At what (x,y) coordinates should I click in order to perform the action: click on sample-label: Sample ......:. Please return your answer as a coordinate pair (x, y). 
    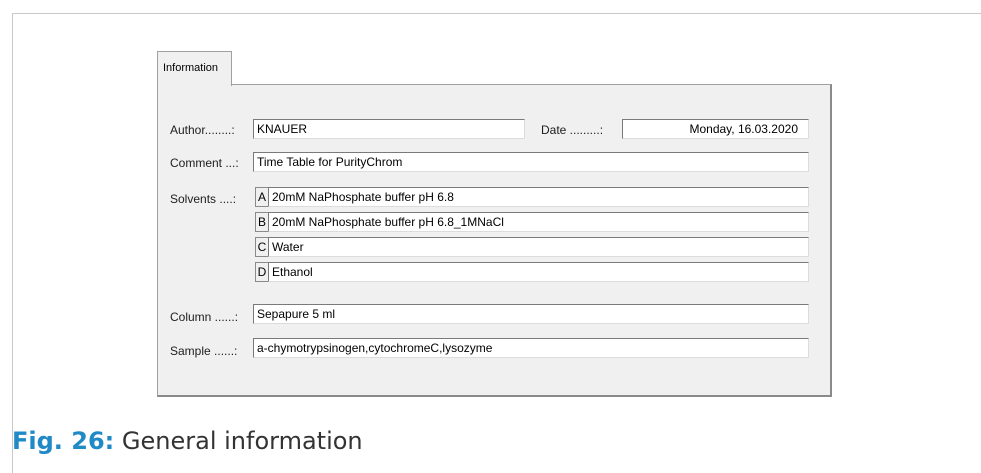
    Looking at the image, I should click on (204, 351).